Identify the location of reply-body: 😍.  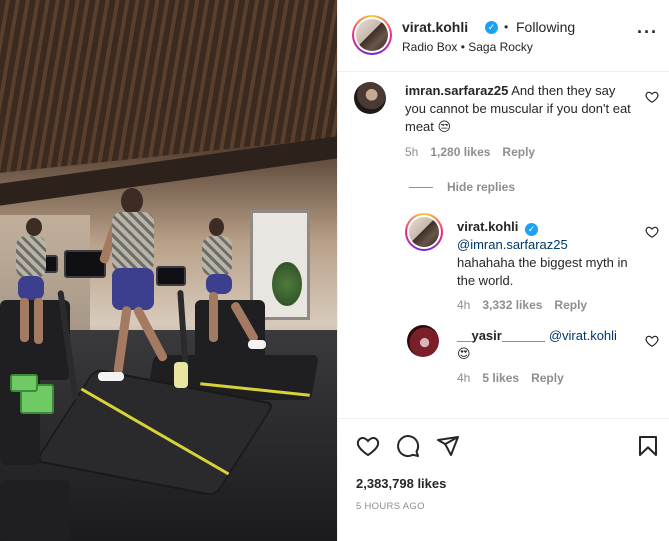
(464, 353).